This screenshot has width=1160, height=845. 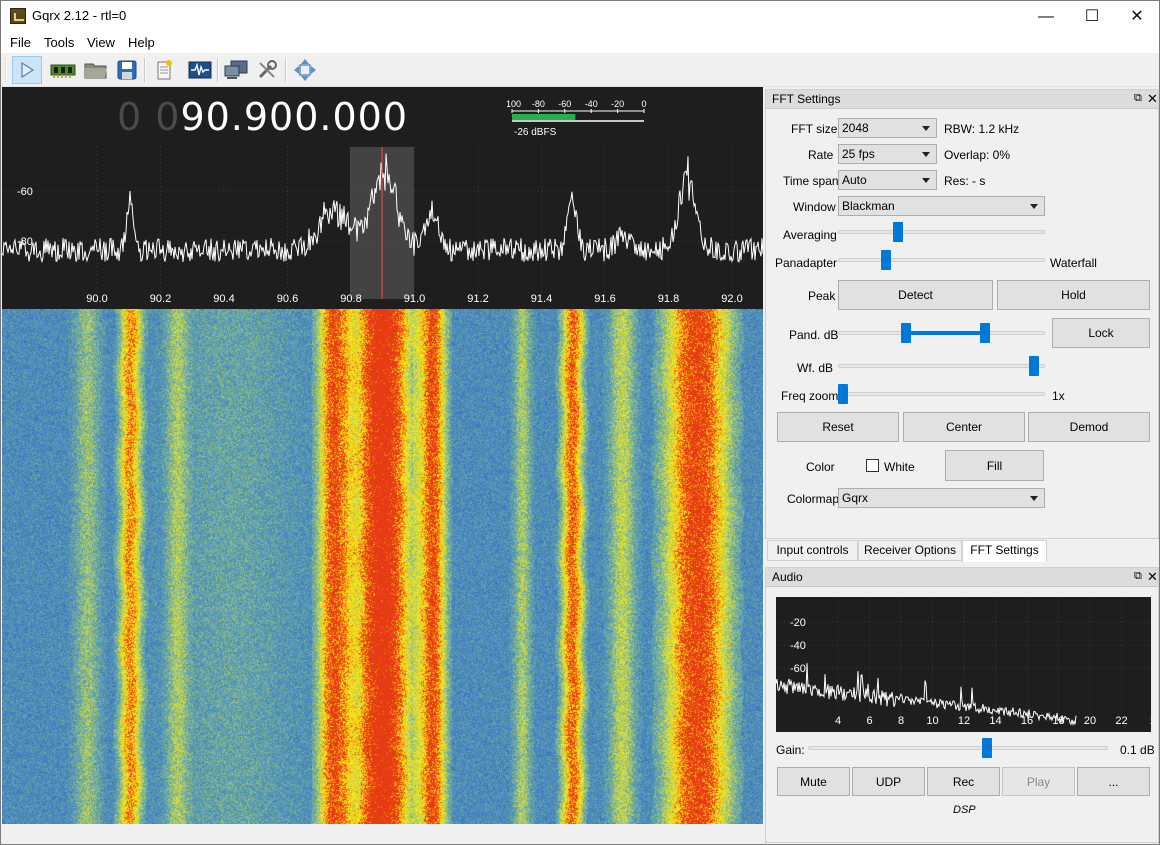 What do you see at coordinates (838, 427) in the screenshot?
I see `reset-button: Reset` at bounding box center [838, 427].